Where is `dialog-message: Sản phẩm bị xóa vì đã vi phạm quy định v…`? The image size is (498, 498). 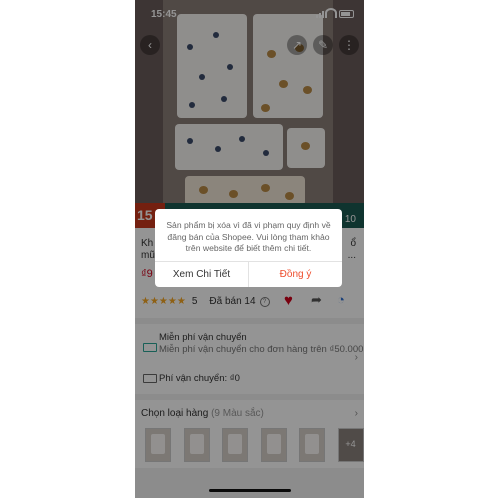
dialog-message: Sản phẩm bị xóa vì đã vi phạm quy định v… is located at coordinates (248, 236).